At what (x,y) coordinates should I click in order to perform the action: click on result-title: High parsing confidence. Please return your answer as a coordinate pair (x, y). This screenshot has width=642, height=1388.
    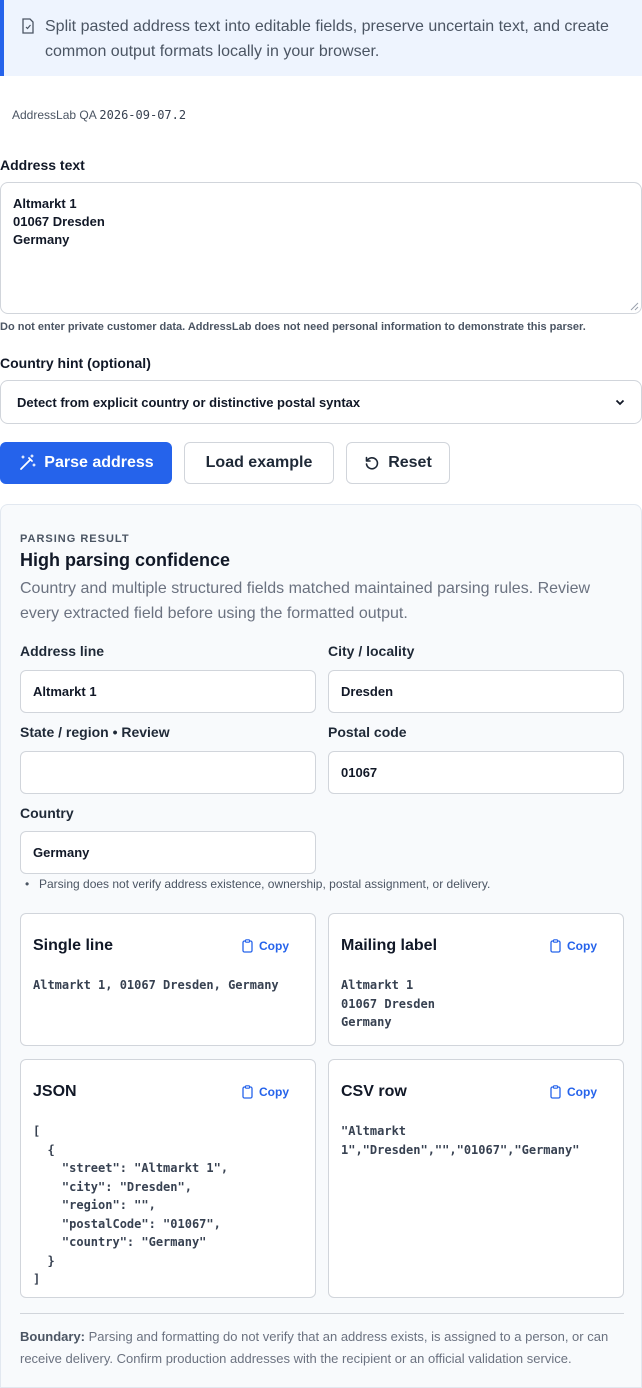
    Looking at the image, I should click on (125, 560).